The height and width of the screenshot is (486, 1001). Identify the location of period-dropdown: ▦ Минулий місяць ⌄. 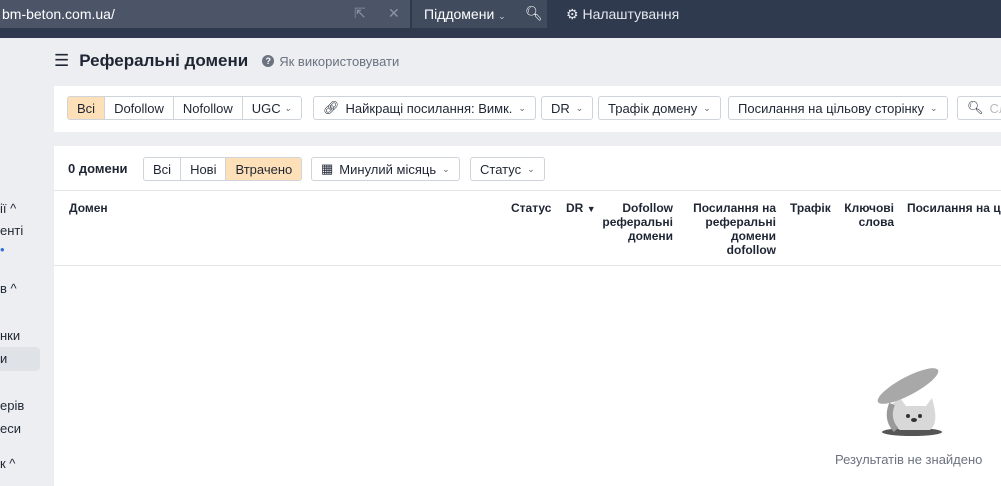
(385, 169).